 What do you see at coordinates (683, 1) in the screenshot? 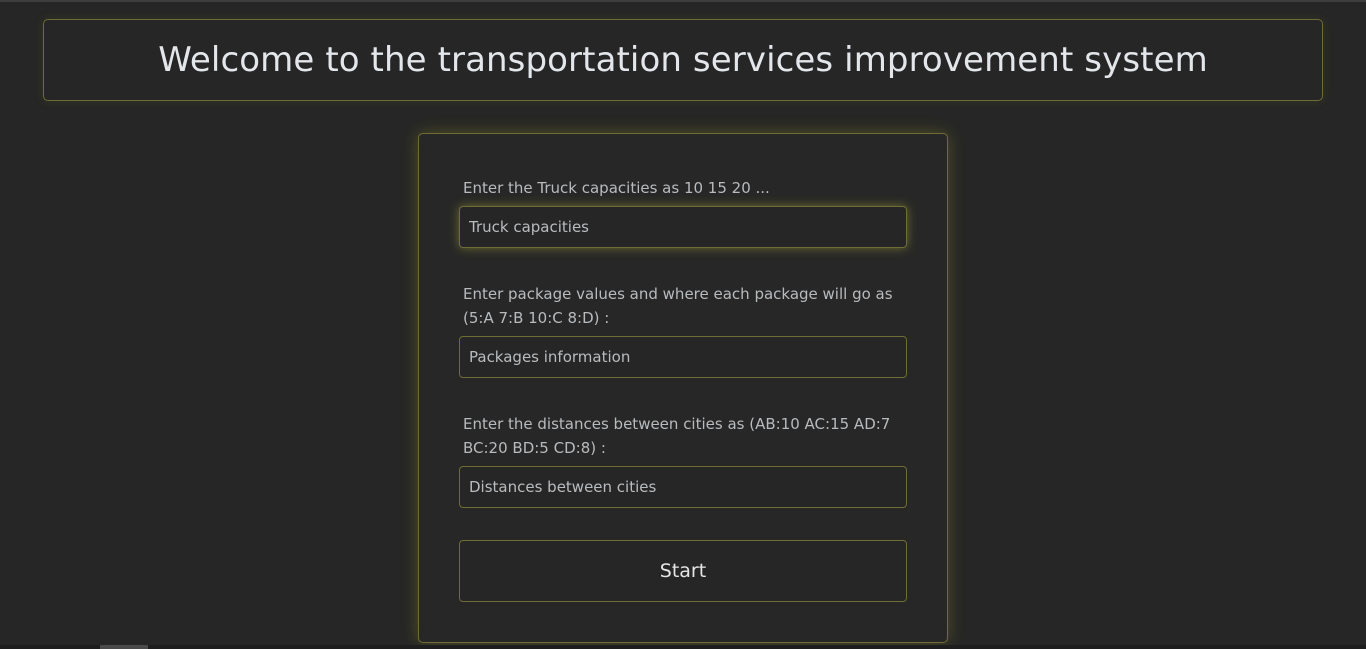
I see `window-top-edge` at bounding box center [683, 1].